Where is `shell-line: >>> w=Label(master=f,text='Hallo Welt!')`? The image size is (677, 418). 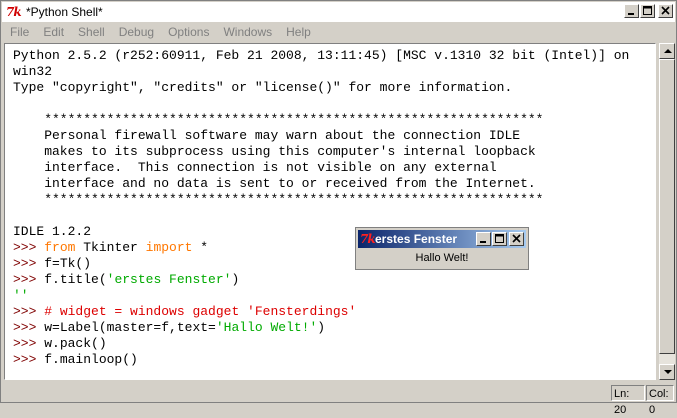 shell-line: >>> w=Label(master=f,text='Hallo Welt!') is located at coordinates (321, 328).